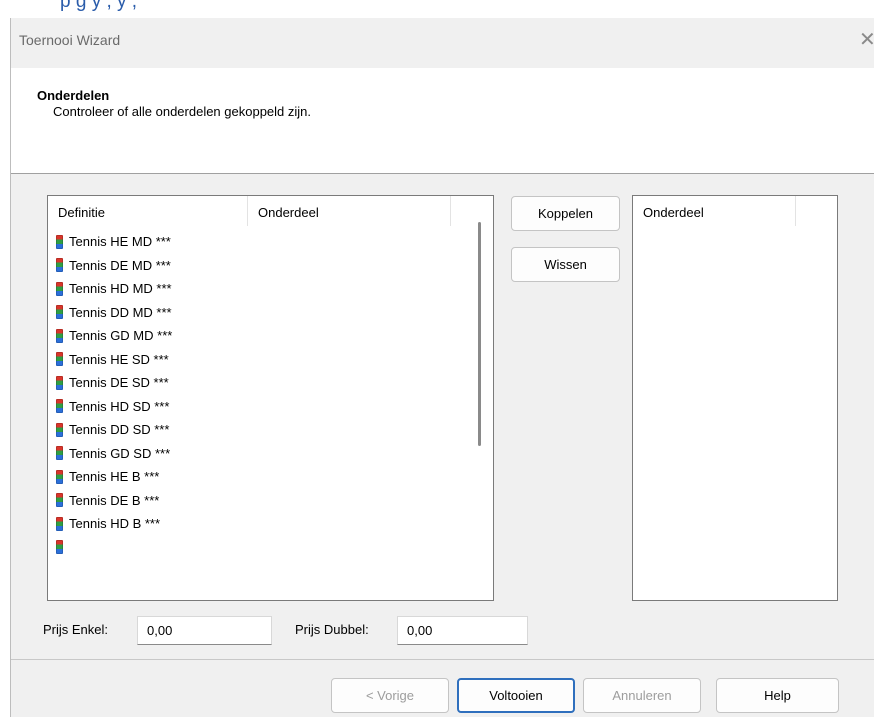 This screenshot has width=874, height=717. I want to click on list-item-label: Tennis HE MD ***, so click(120, 241).